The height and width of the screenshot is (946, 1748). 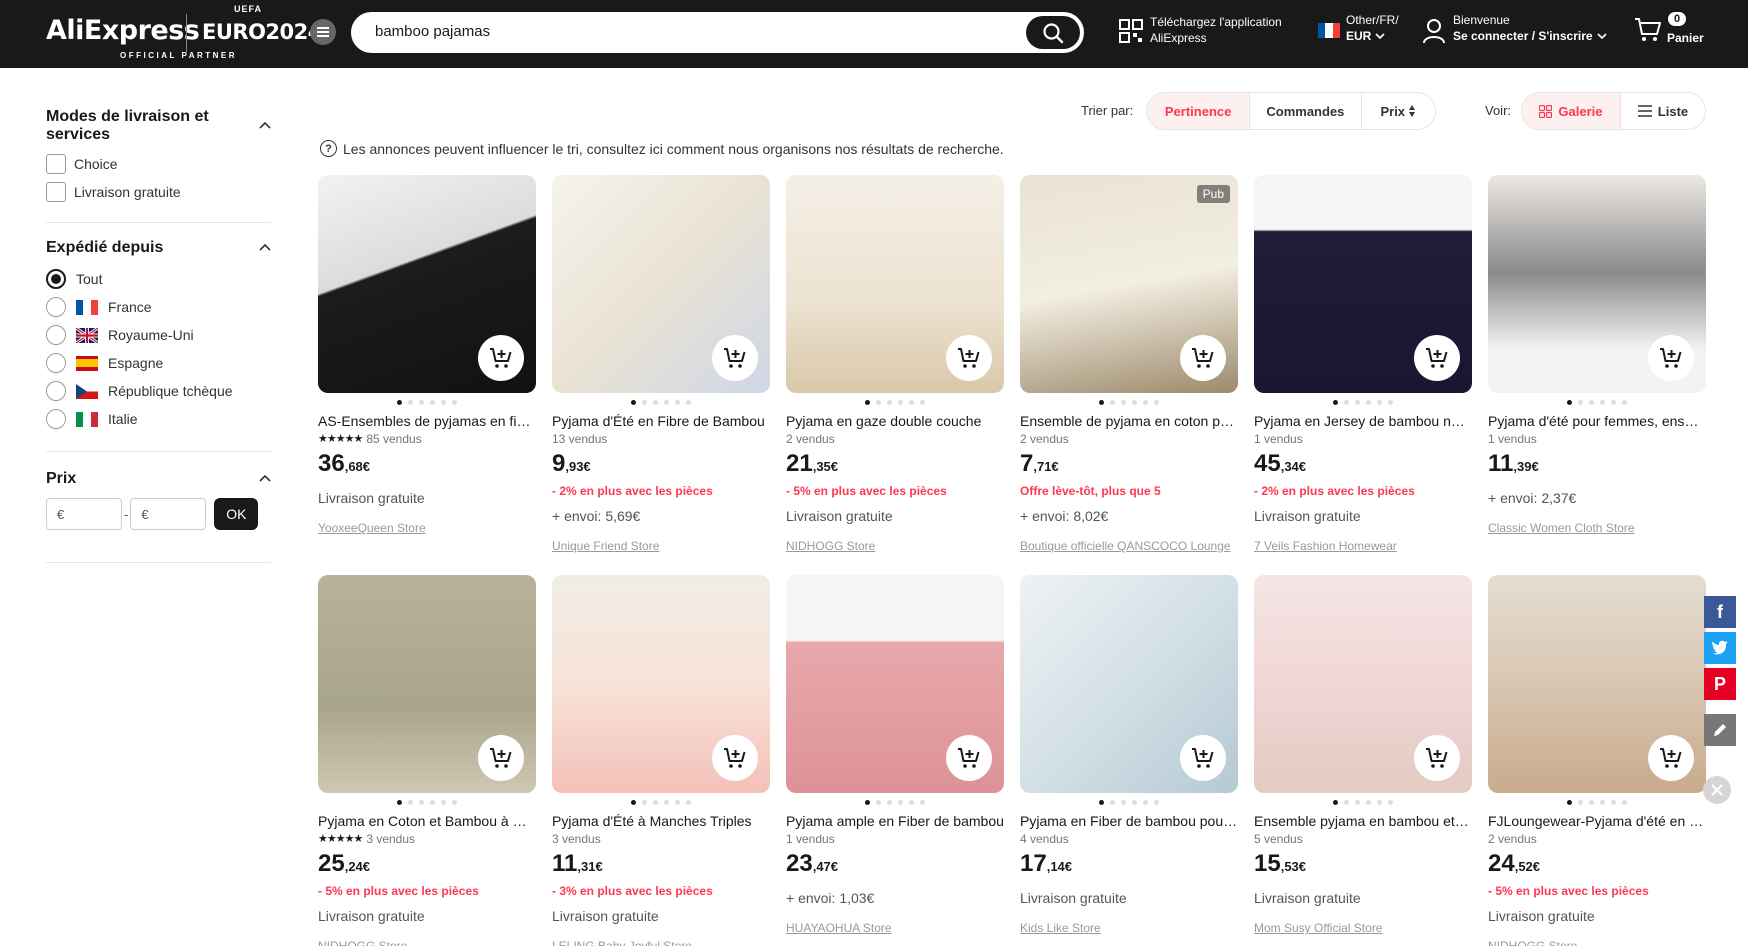 I want to click on pencil-icon, so click(x=1720, y=730).